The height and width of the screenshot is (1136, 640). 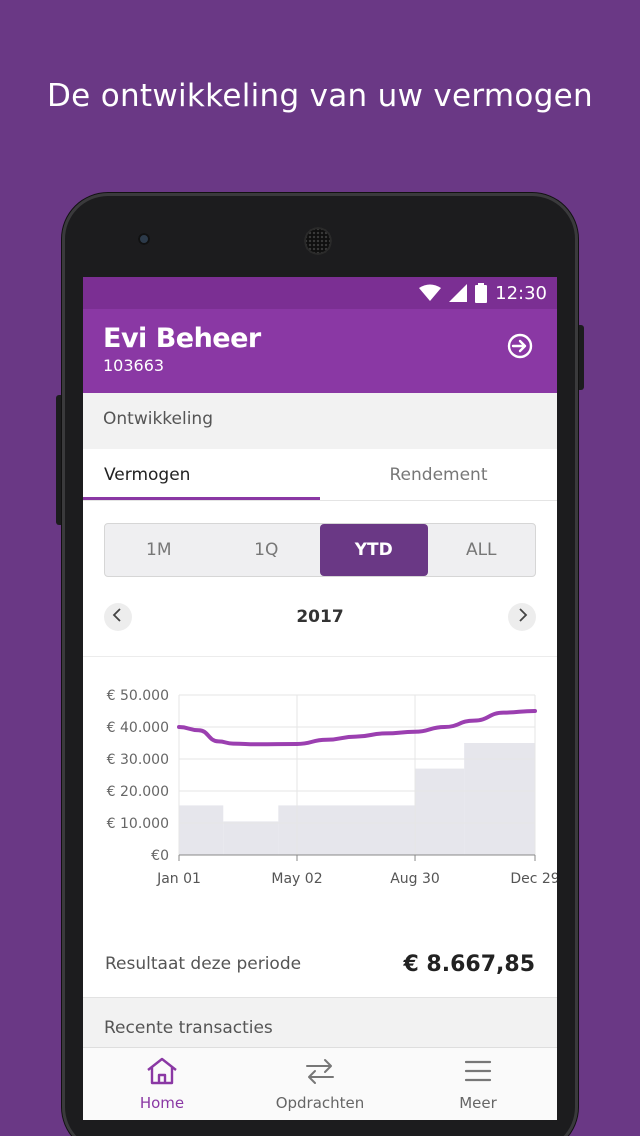 I want to click on menu-icon, so click(x=478, y=1073).